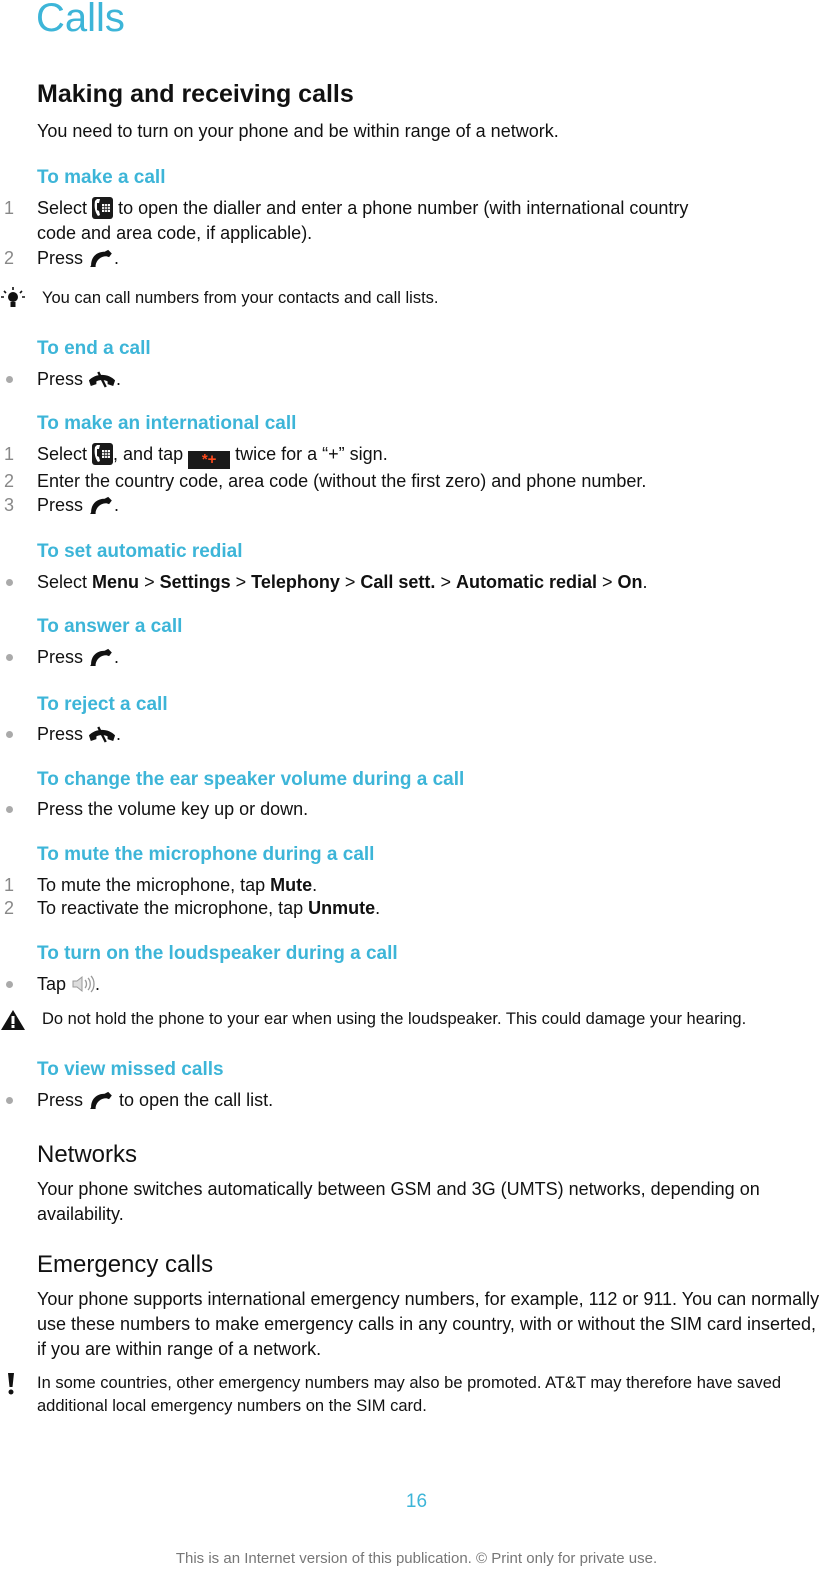 The height and width of the screenshot is (1586, 833). I want to click on loudspeaker-step: Tap ., so click(416, 984).